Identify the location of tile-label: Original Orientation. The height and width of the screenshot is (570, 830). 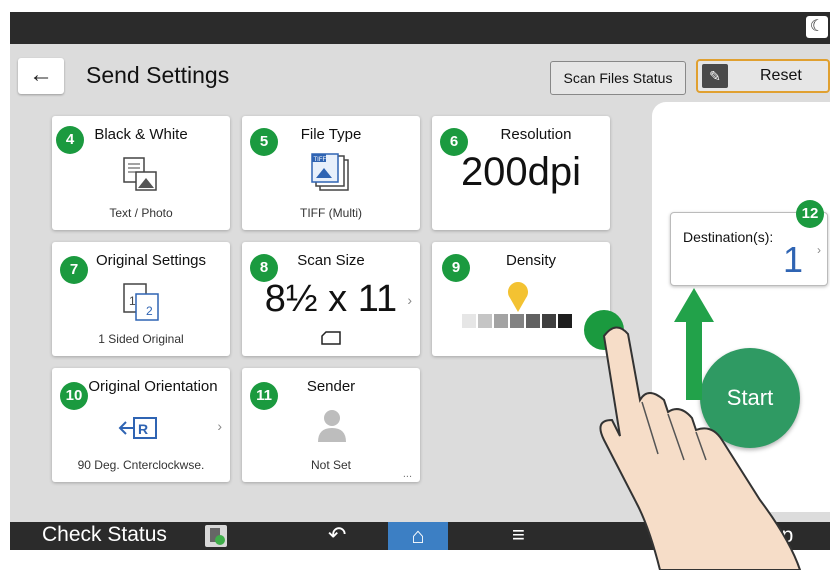
(153, 386).